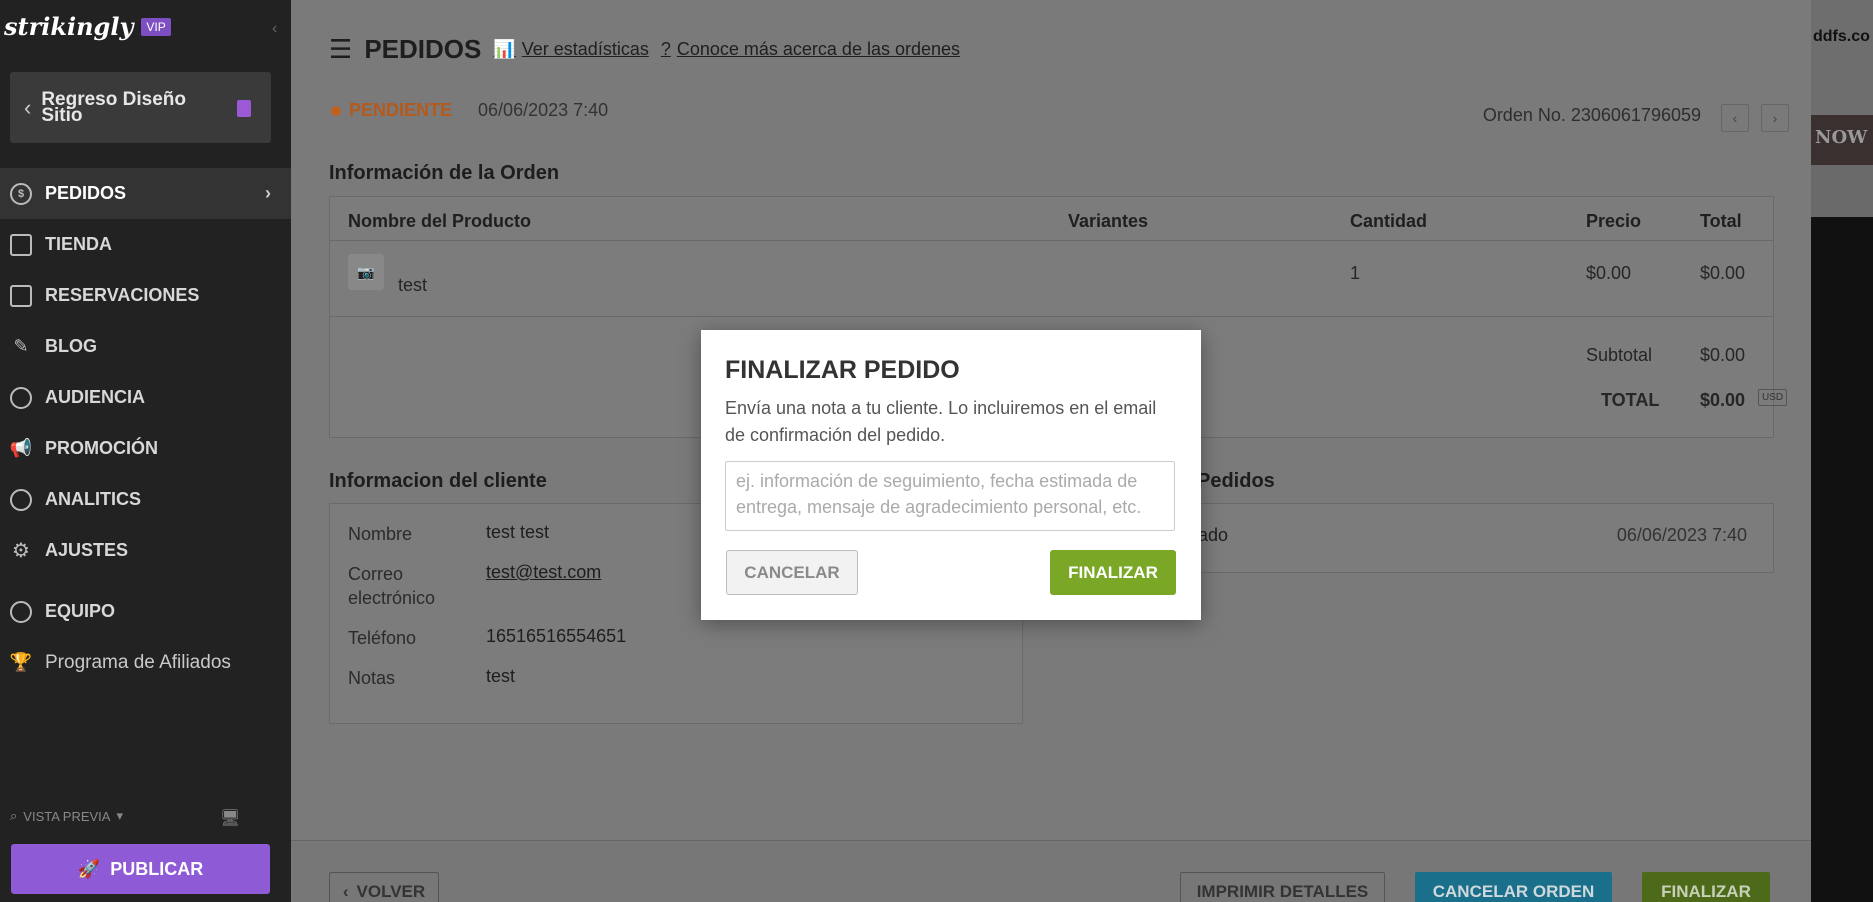 The image size is (1873, 902). I want to click on cancel-button: CANCELAR, so click(792, 572).